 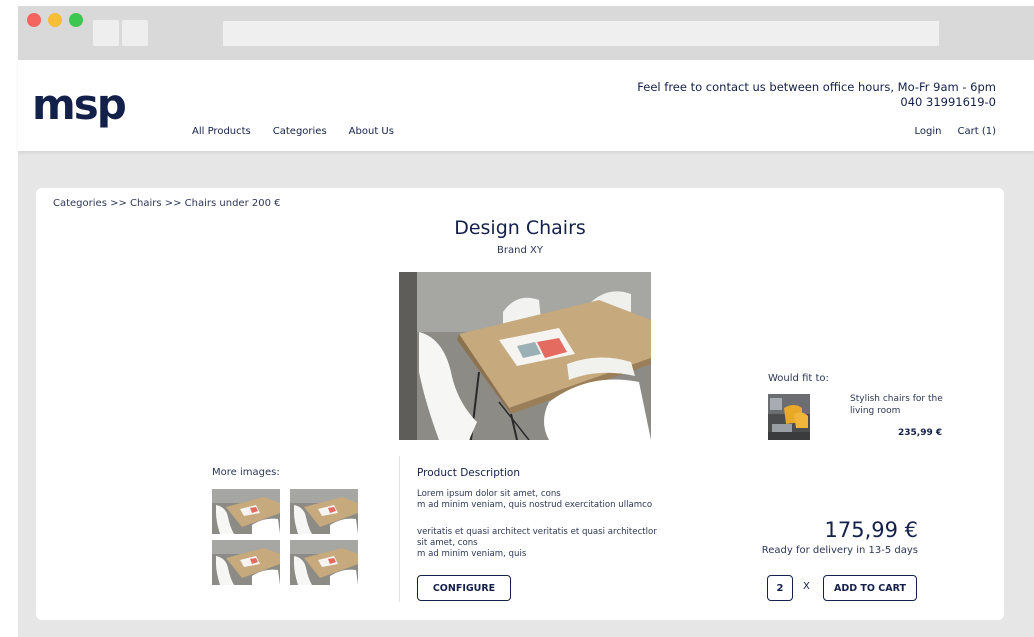 What do you see at coordinates (955, 131) in the screenshot?
I see `user-nav: Login Cart (1)` at bounding box center [955, 131].